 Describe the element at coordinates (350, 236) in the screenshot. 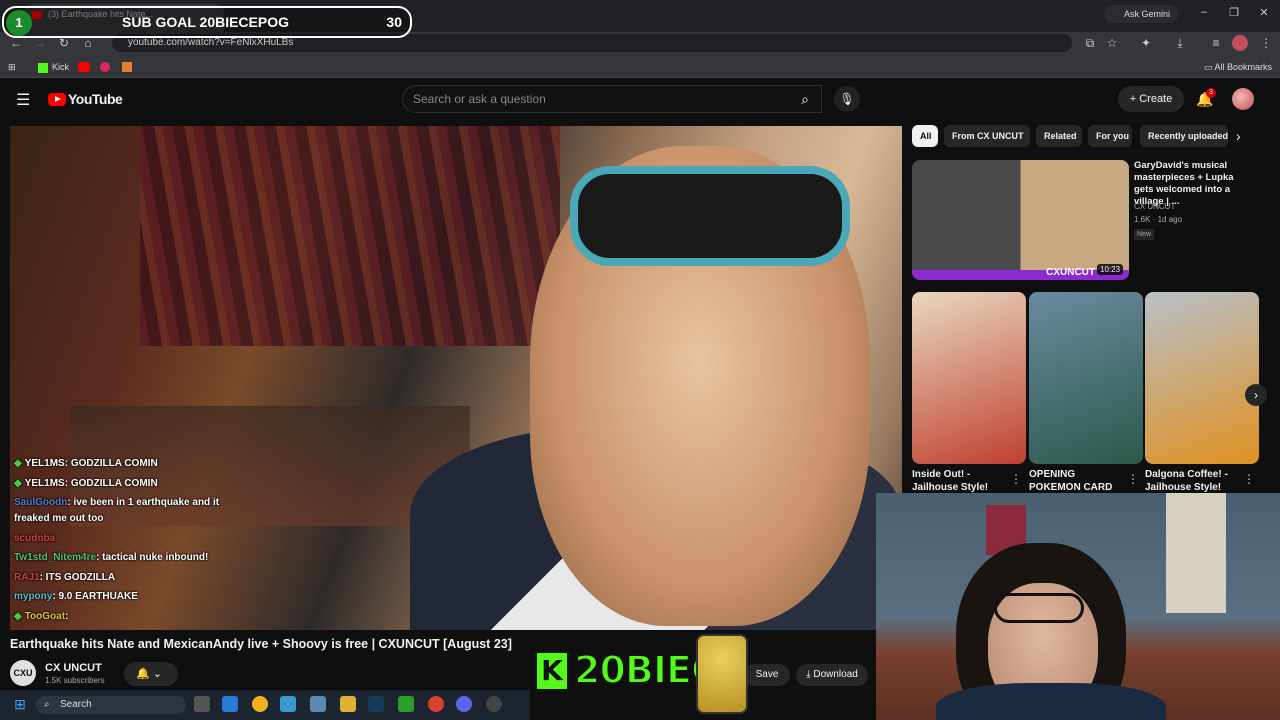

I see `video-background-tapestry` at that location.